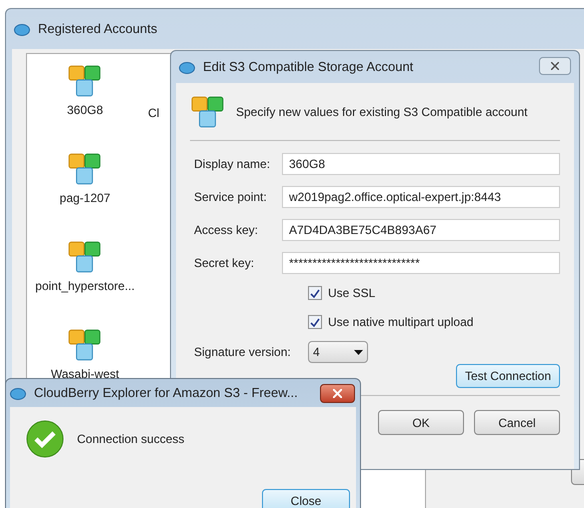 Image resolution: width=584 pixels, height=508 pixels. Describe the element at coordinates (243, 352) in the screenshot. I see `field-label: Signature version:` at that location.